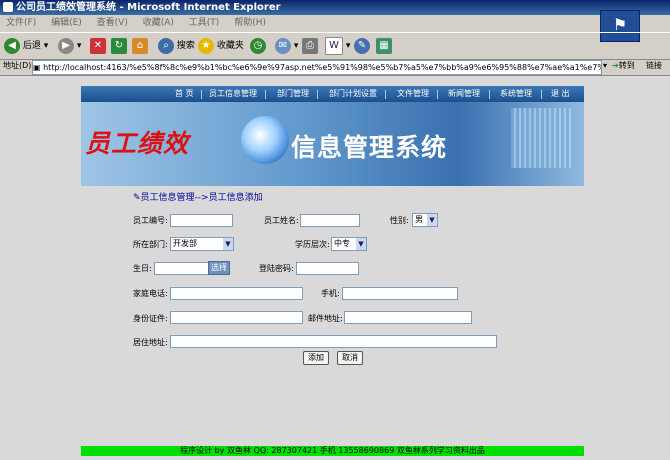  Describe the element at coordinates (201, 220) in the screenshot. I see `emp-id-input` at that location.